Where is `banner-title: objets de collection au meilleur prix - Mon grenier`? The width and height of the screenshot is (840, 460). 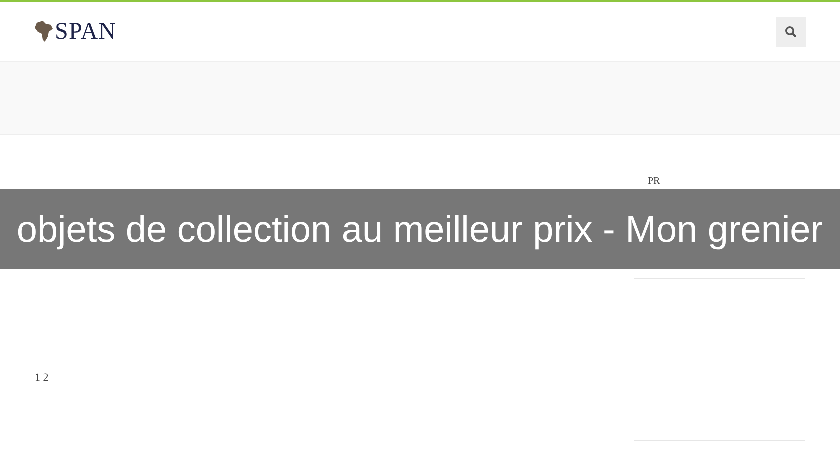 banner-title: objets de collection au meilleur prix - Mon grenier is located at coordinates (420, 229).